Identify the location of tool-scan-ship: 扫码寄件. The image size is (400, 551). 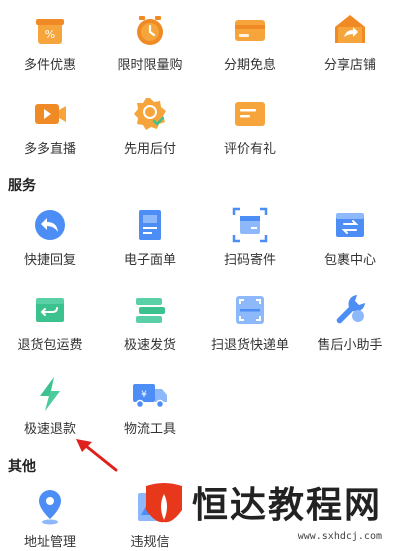
(250, 237).